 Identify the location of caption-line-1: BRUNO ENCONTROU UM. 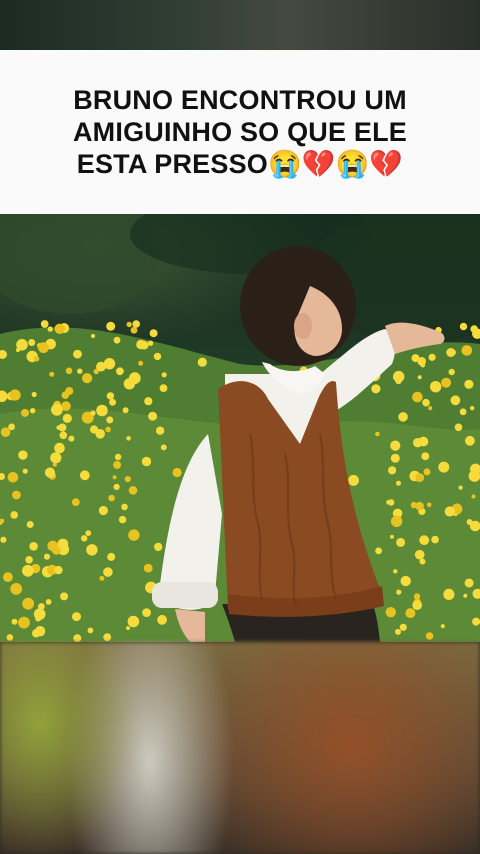
(240, 100).